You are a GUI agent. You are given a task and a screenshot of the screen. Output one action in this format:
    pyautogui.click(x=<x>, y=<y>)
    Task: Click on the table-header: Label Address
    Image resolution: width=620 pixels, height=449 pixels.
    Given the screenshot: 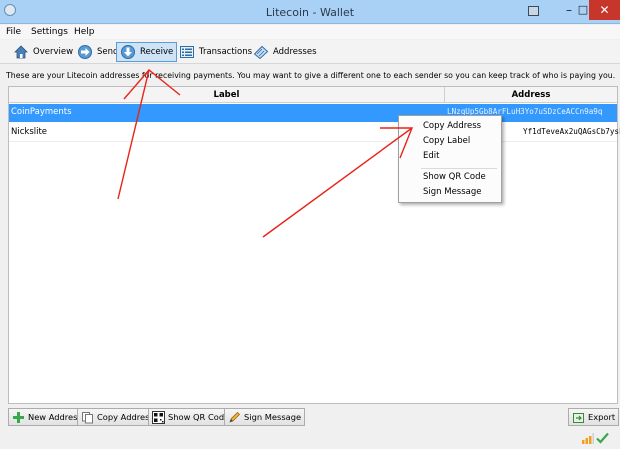 What is the action you would take?
    pyautogui.click(x=313, y=95)
    